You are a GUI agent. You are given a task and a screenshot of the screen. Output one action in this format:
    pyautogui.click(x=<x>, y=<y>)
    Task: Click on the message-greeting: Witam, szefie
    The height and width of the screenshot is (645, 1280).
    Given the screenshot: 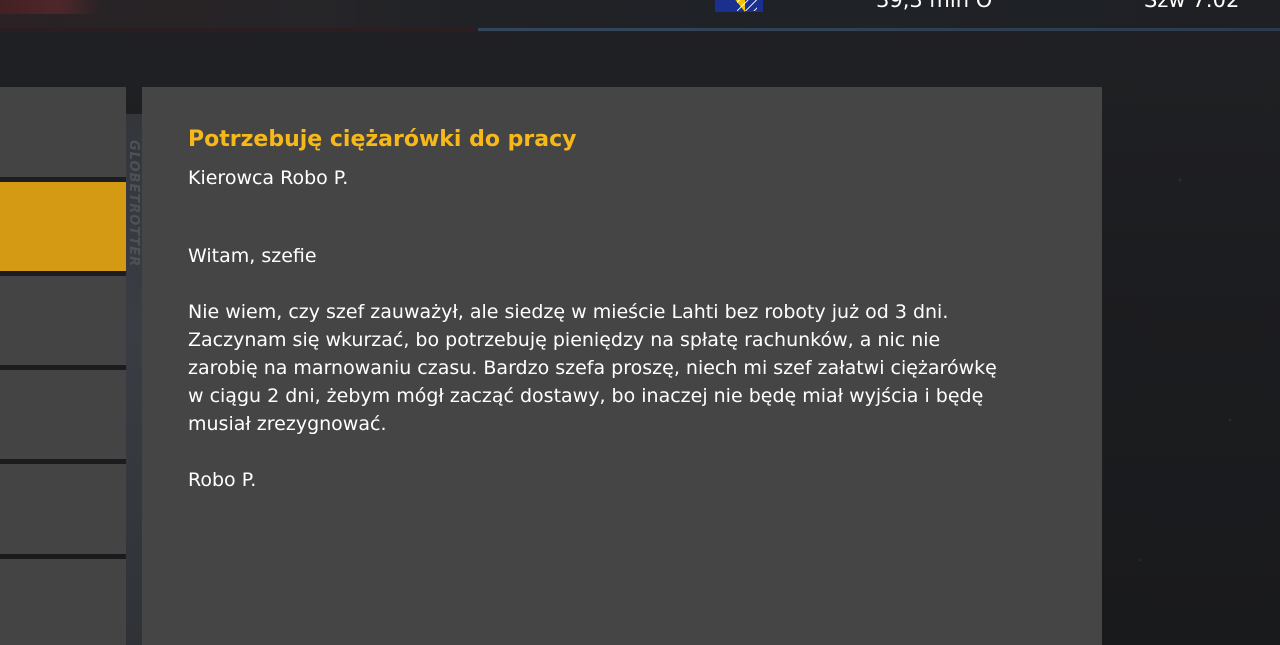 What is the action you would take?
    pyautogui.click(x=252, y=256)
    